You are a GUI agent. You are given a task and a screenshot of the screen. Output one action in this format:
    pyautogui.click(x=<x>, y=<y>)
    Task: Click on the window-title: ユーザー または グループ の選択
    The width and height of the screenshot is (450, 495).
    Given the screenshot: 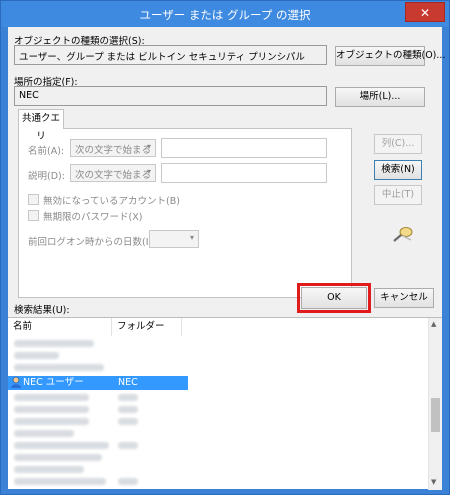 What is the action you would take?
    pyautogui.click(x=225, y=15)
    